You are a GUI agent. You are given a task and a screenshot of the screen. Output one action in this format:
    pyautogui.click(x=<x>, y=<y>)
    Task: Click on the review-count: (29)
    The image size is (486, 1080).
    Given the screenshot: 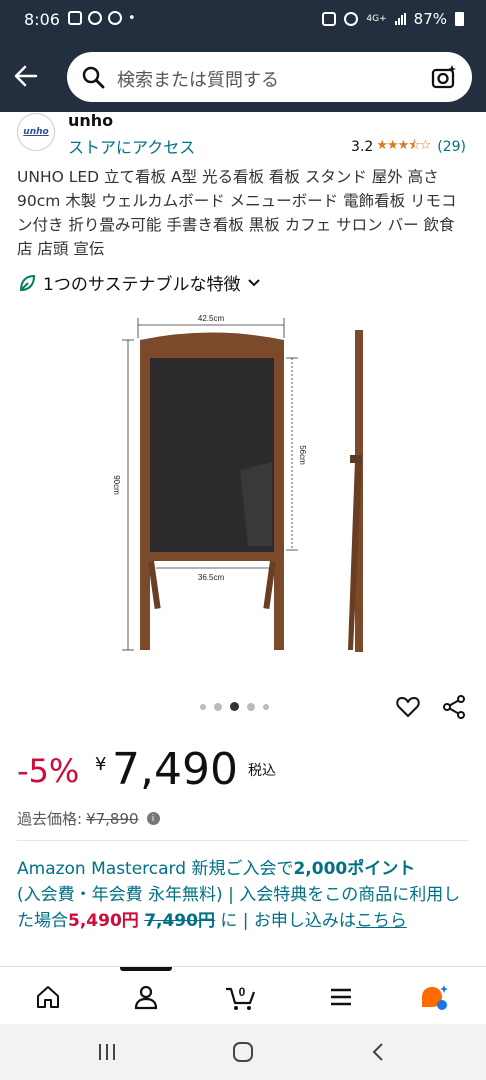 What is the action you would take?
    pyautogui.click(x=451, y=147)
    